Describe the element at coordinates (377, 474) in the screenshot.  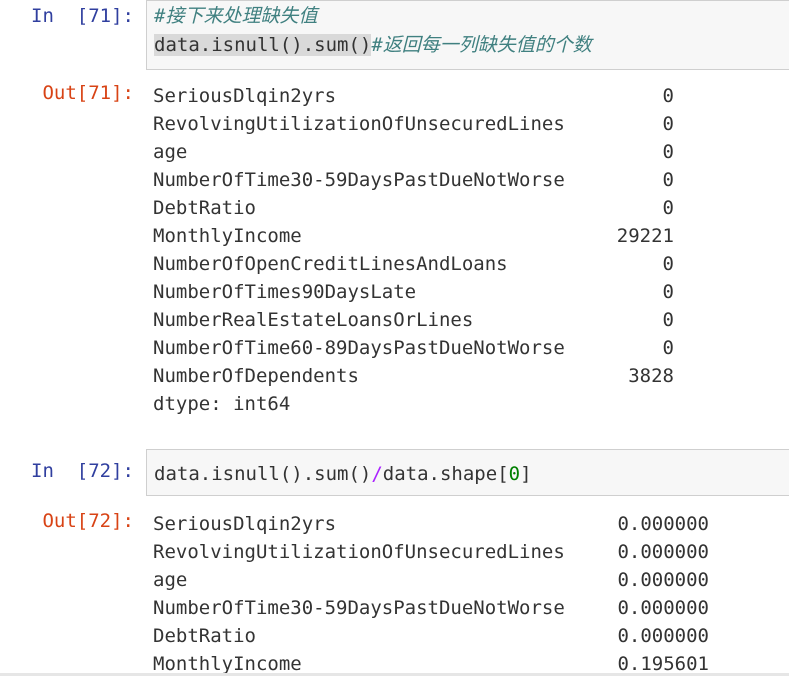
I see `code-operator: /` at that location.